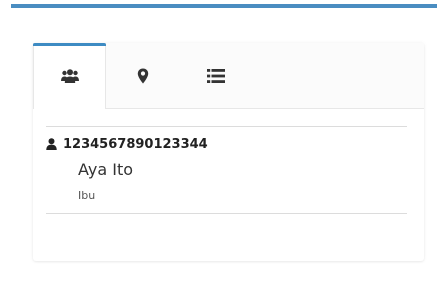 Image resolution: width=437 pixels, height=291 pixels. I want to click on user-icon, so click(51, 144).